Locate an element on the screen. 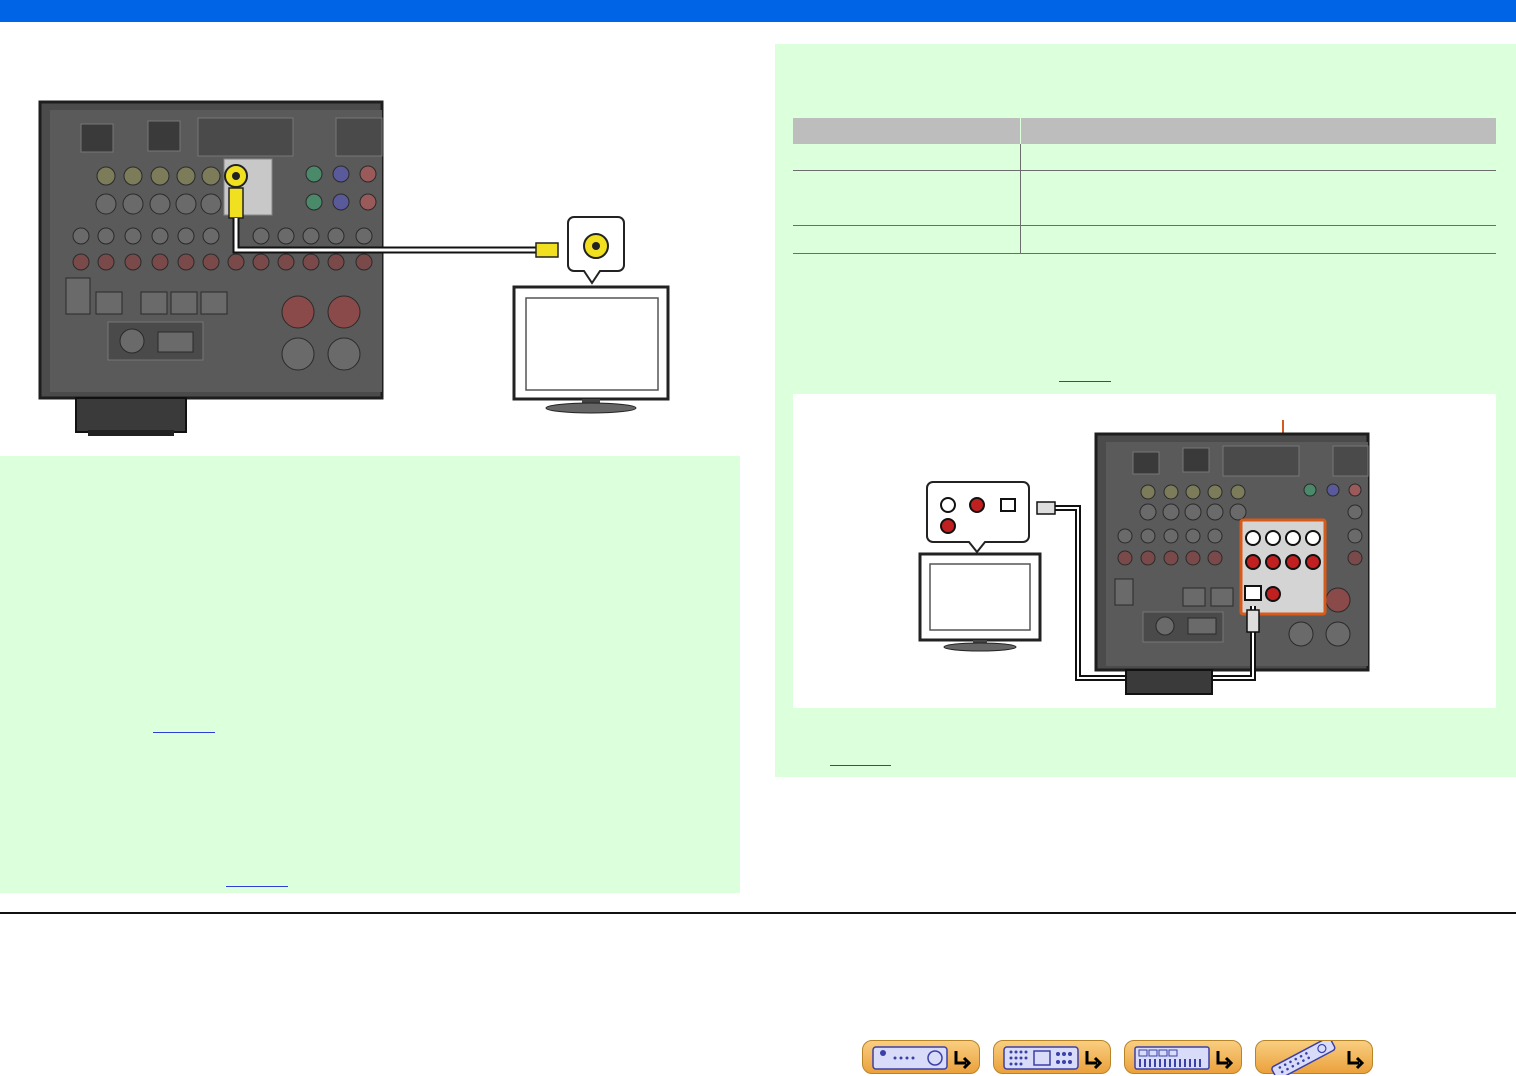 This screenshot has width=1516, height=1076. footer-rule is located at coordinates (758, 913).